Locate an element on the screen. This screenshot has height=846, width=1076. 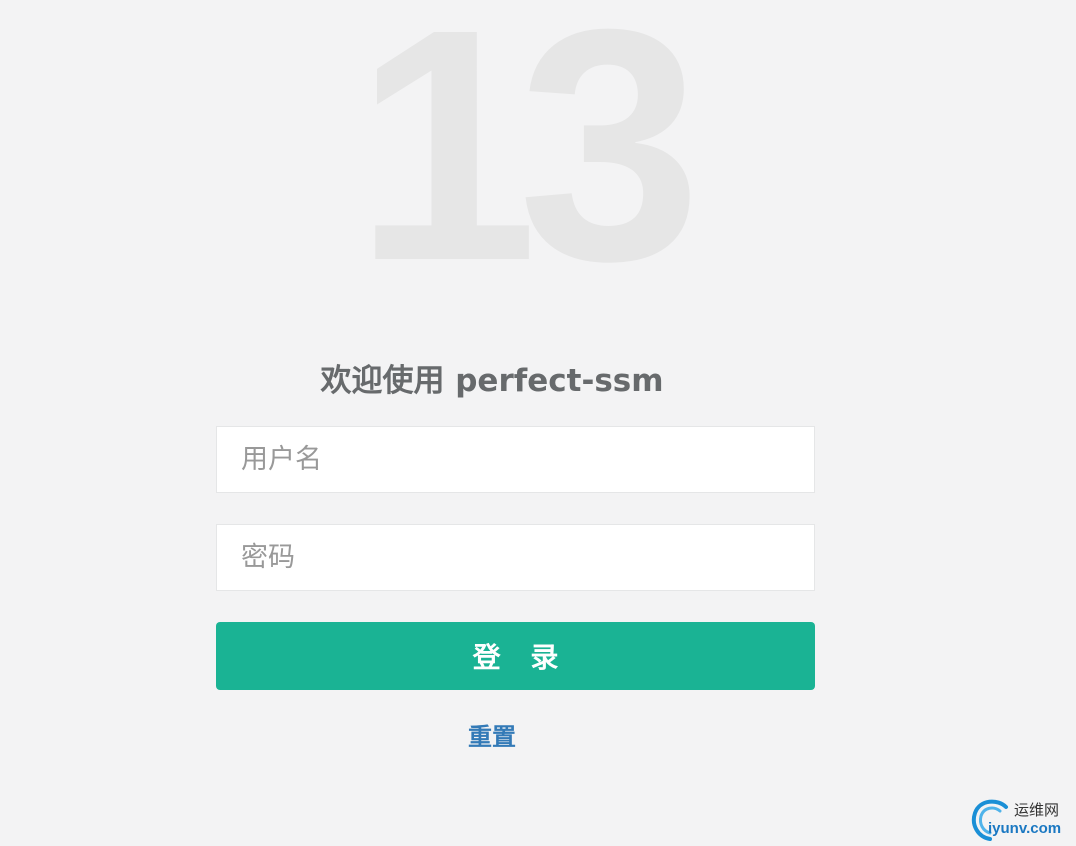
watermark-en-text: iyunv.com is located at coordinates (1025, 828).